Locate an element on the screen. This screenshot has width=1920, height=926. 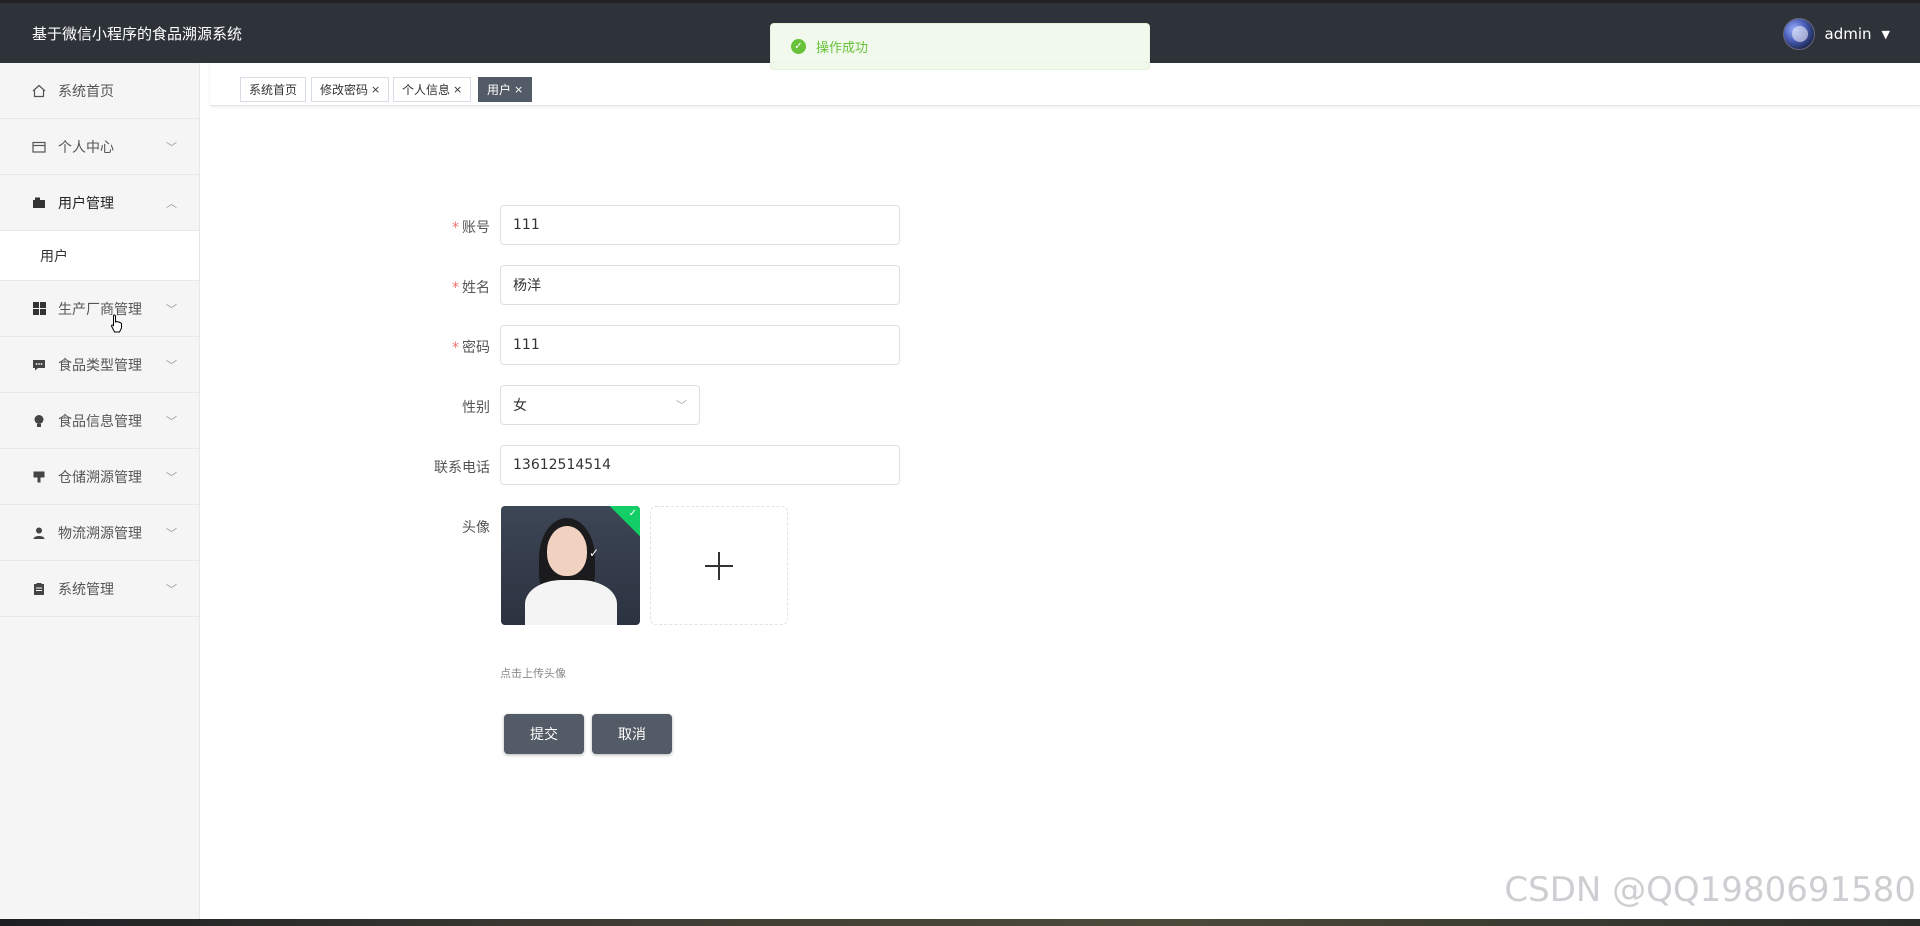
home-icon is located at coordinates (39, 91).